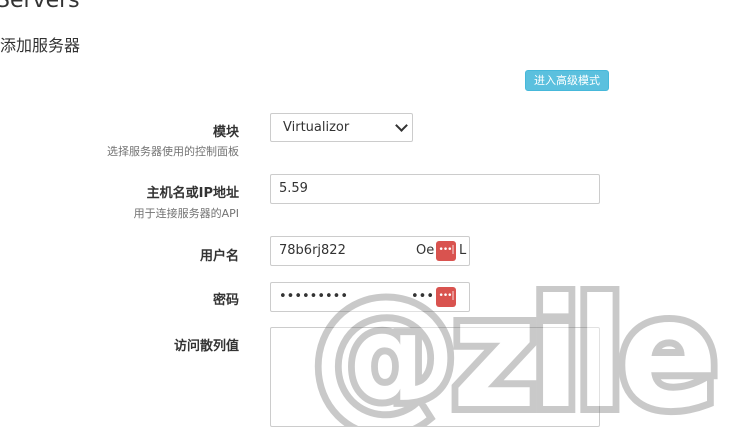 The image size is (729, 427). Describe the element at coordinates (463, 250) in the screenshot. I see `username-tail-end: L` at that location.